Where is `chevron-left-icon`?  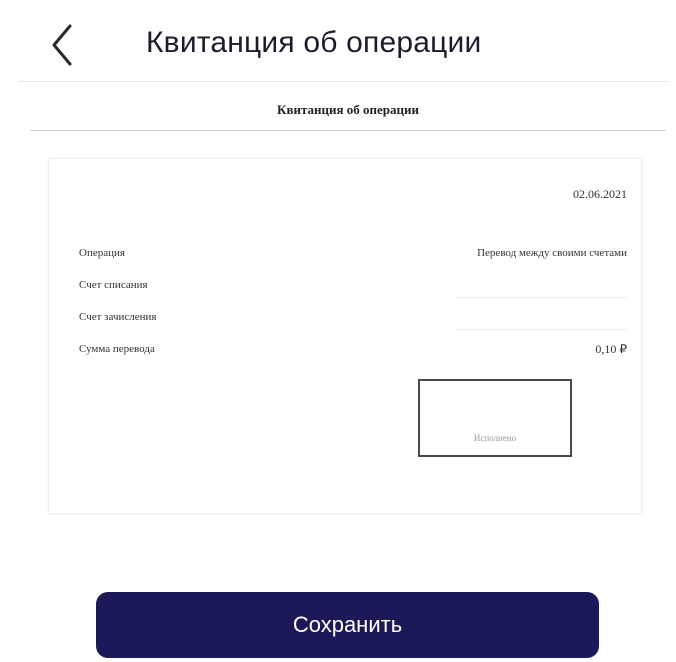
chevron-left-icon is located at coordinates (62, 45).